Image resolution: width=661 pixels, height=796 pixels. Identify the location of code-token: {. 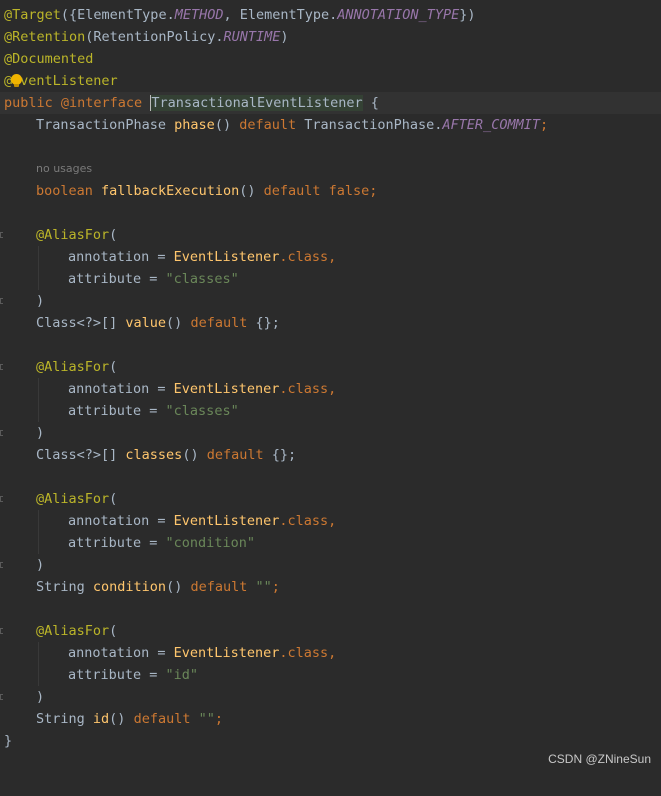
(370, 103).